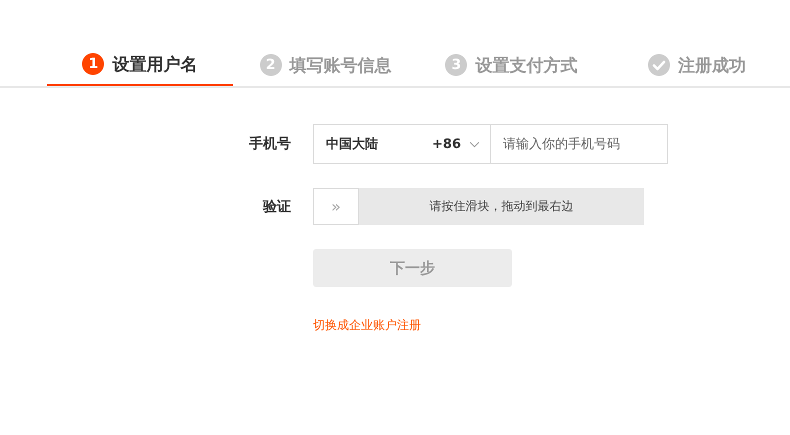 This screenshot has width=790, height=435. Describe the element at coordinates (155, 65) in the screenshot. I see `step-label: 设置用户名` at that location.